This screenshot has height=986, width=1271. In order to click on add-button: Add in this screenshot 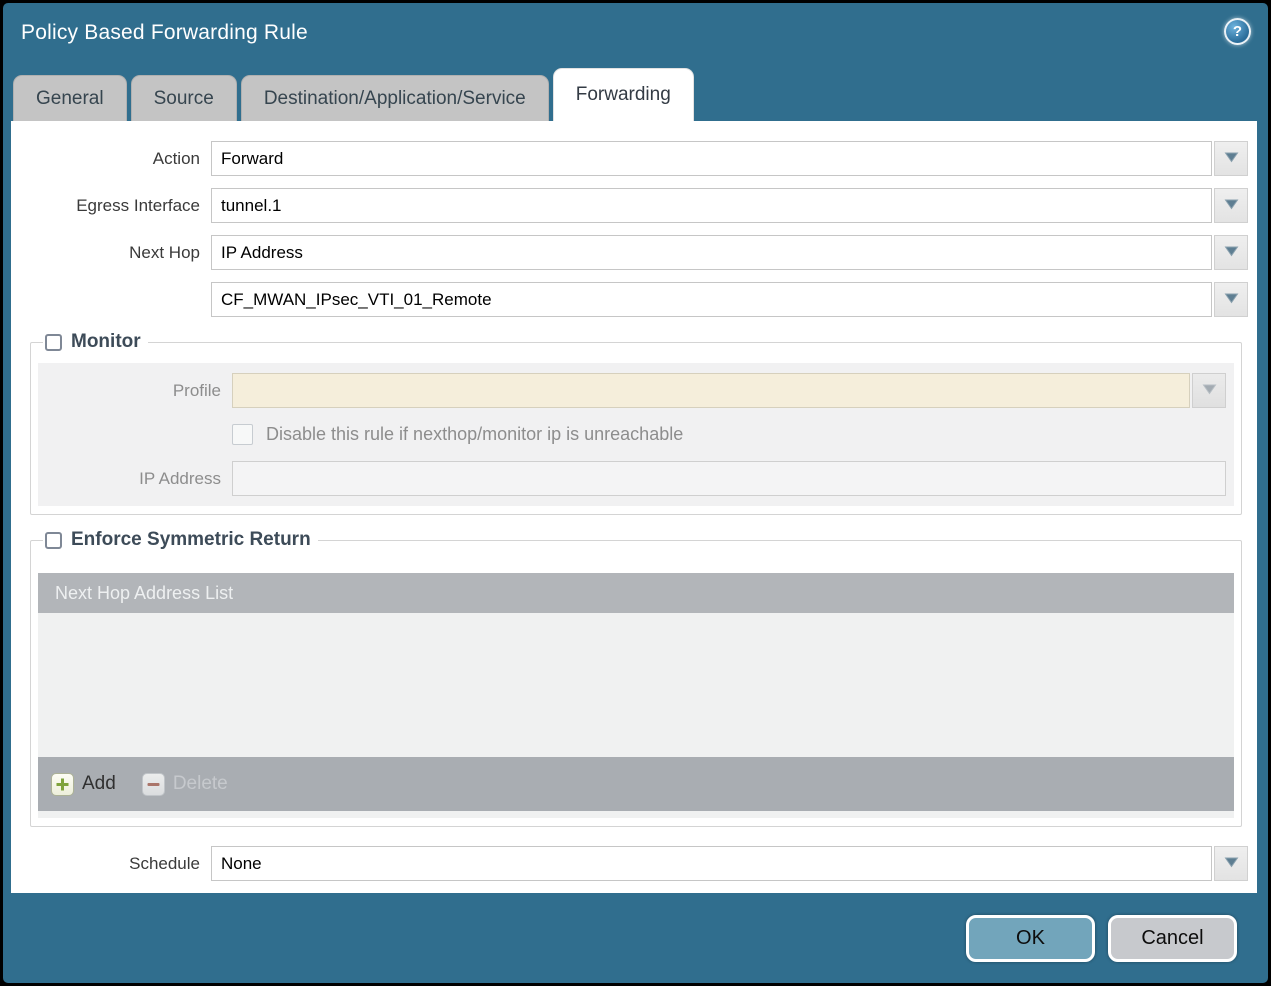, I will do `click(83, 784)`.